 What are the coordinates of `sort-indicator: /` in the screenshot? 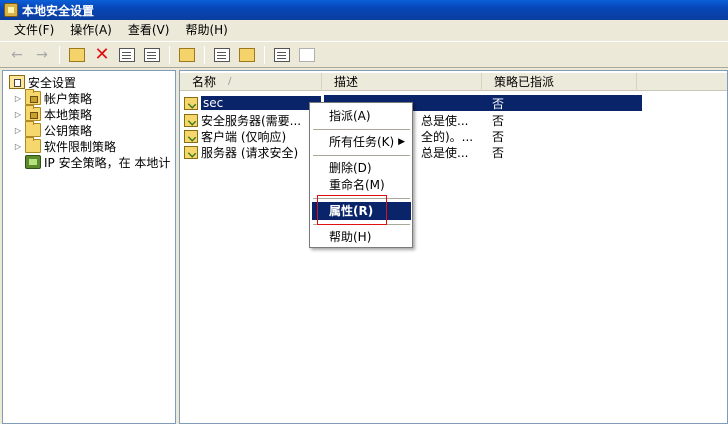 It's located at (230, 81).